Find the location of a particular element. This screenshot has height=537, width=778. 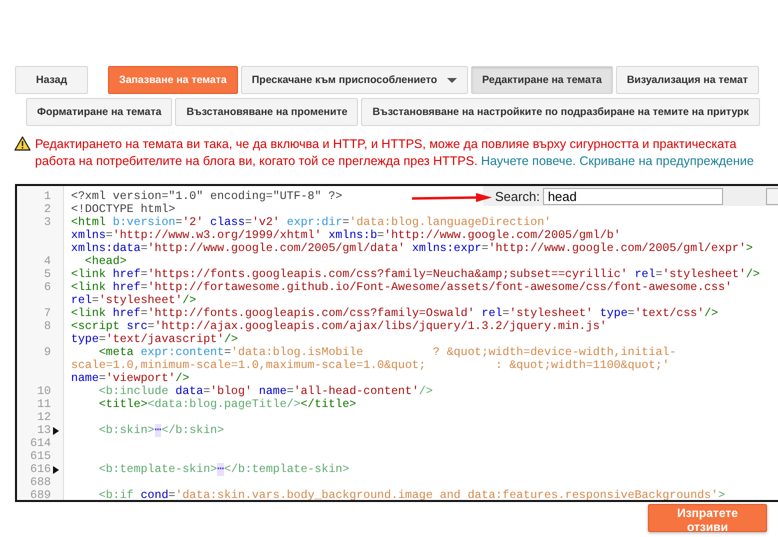

toolbar-button: Форматиране на темата is located at coordinates (99, 112).